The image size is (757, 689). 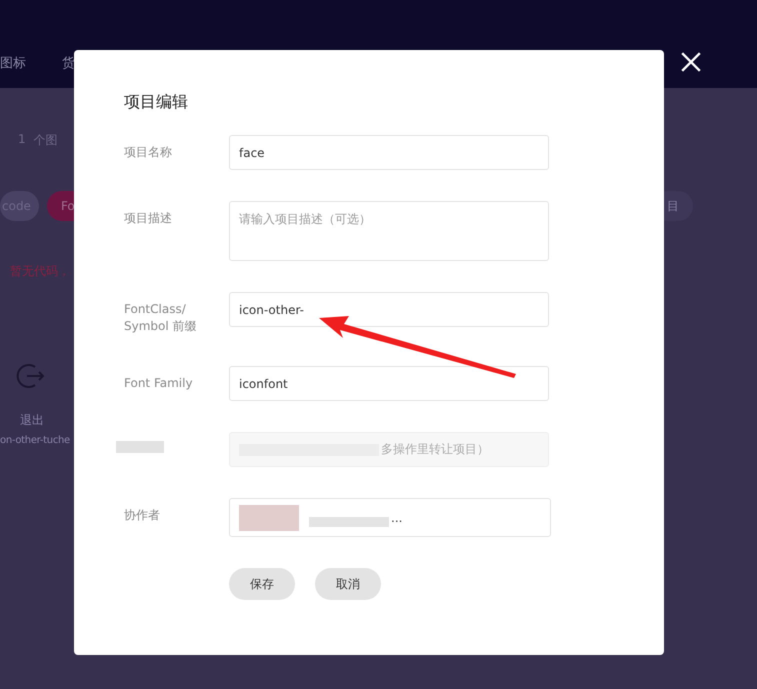 I want to click on field-label: FontClass/ Symbol 前缀, so click(x=161, y=318).